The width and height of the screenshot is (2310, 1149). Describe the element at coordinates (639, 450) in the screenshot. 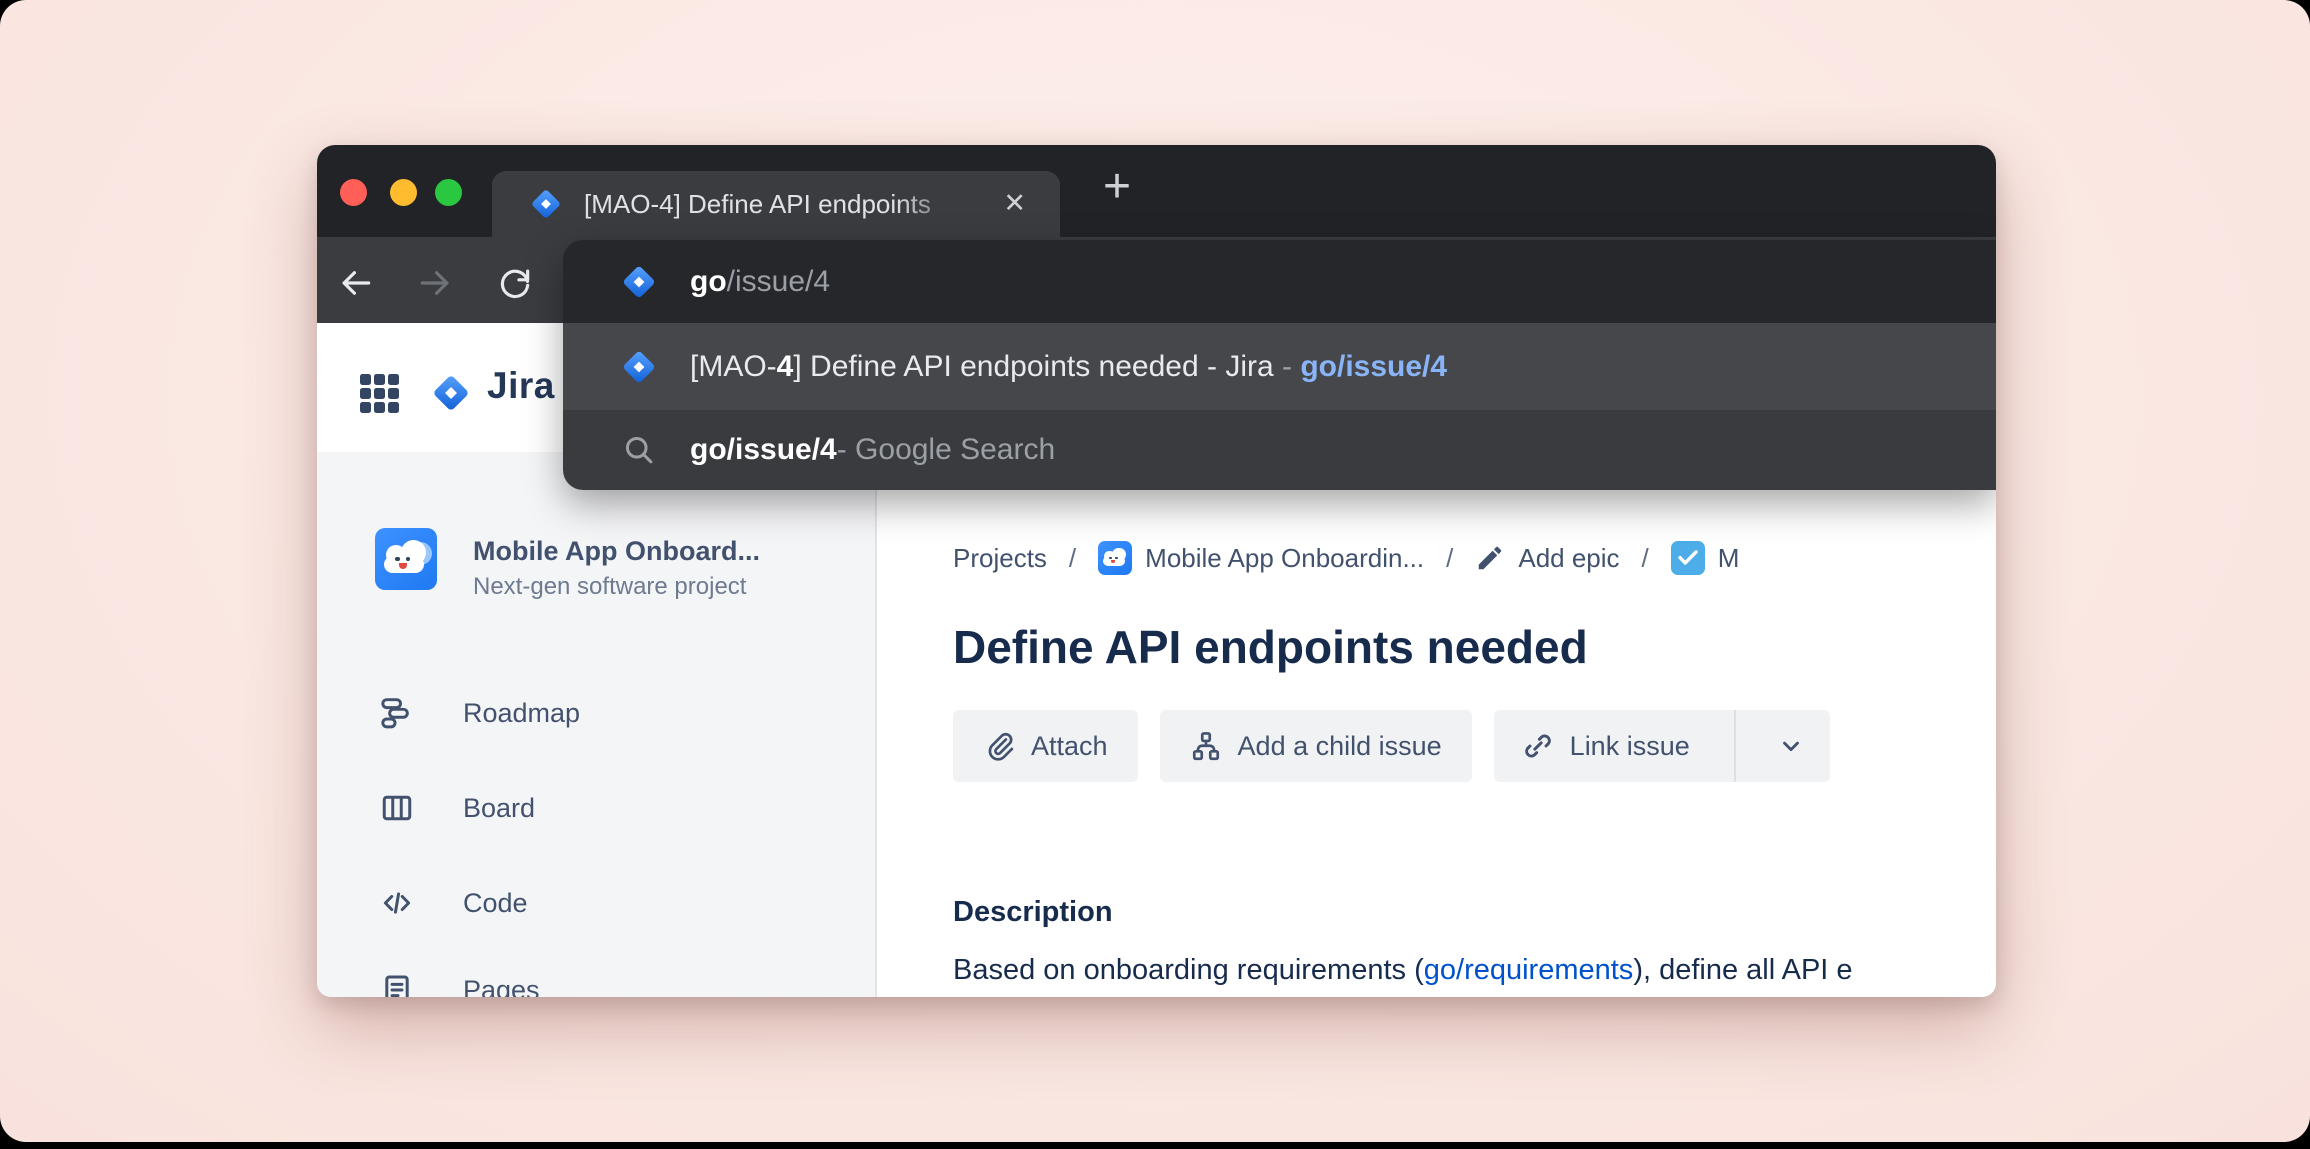

I see `search-icon` at that location.